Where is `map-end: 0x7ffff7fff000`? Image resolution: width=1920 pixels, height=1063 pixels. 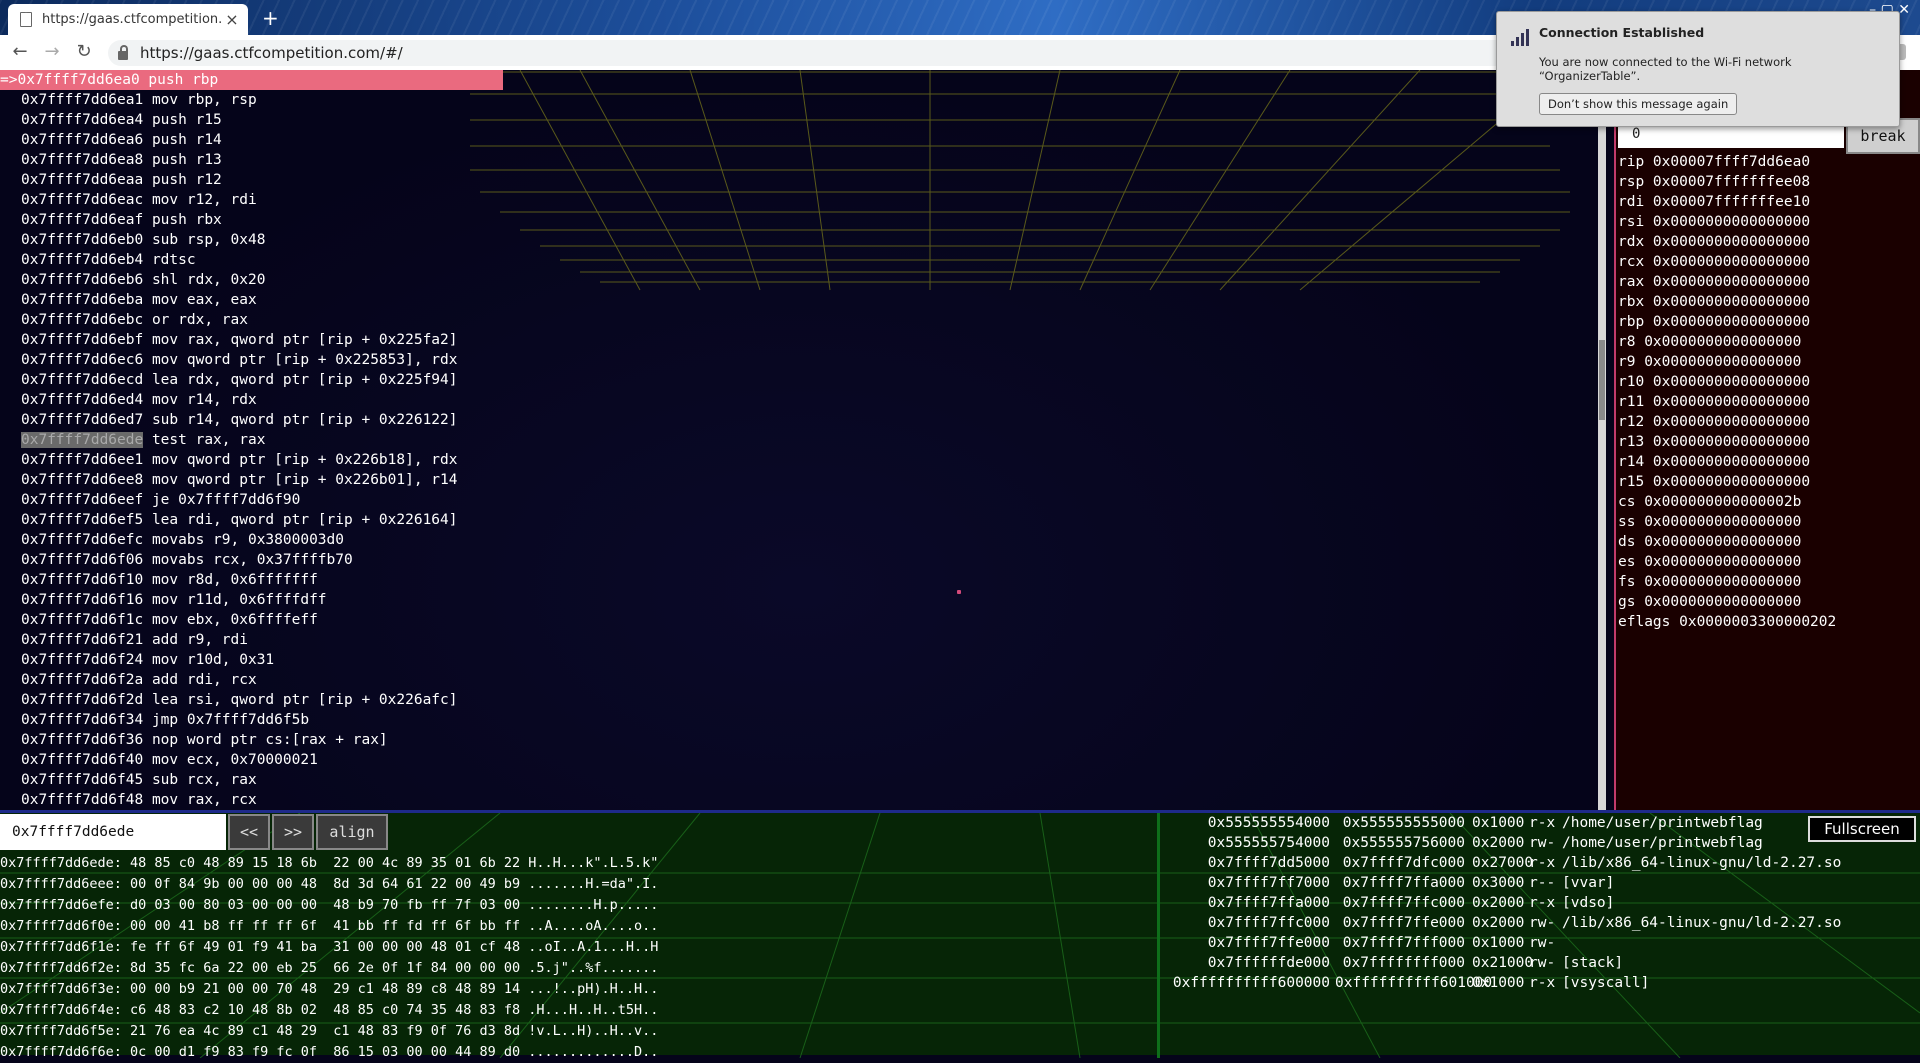
map-end: 0x7ffff7fff000 is located at coordinates (1403, 943).